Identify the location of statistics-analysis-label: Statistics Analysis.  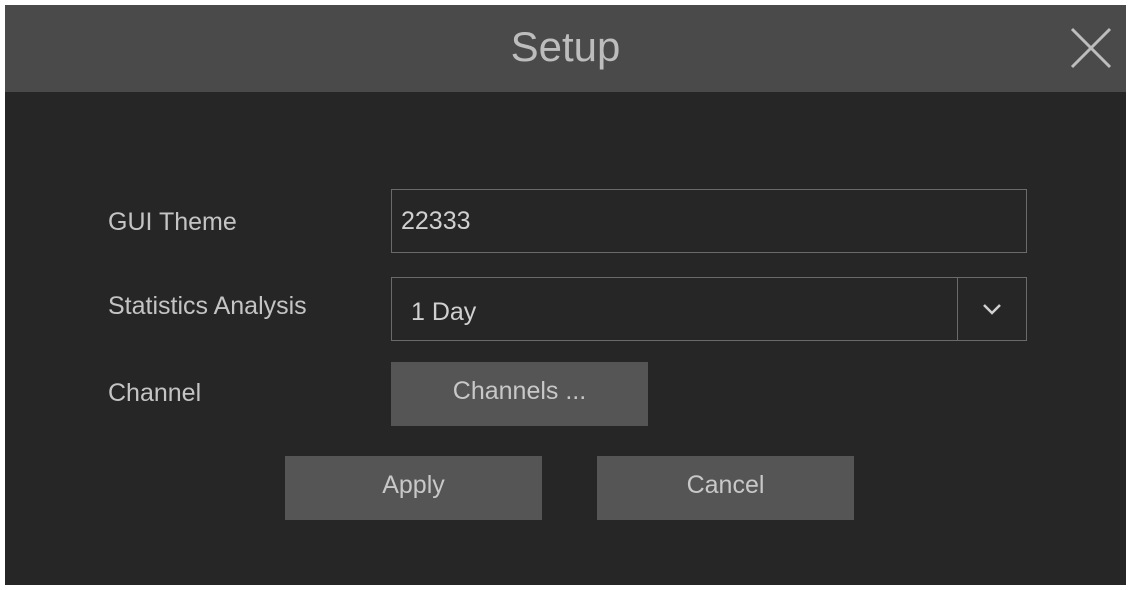
(207, 306).